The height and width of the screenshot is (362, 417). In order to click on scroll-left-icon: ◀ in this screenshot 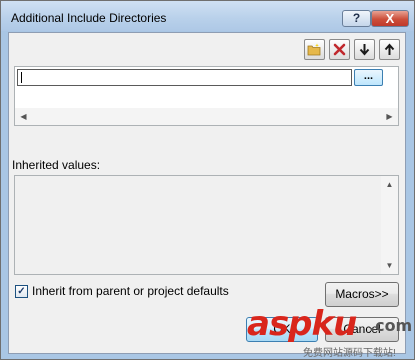, I will do `click(23, 116)`.